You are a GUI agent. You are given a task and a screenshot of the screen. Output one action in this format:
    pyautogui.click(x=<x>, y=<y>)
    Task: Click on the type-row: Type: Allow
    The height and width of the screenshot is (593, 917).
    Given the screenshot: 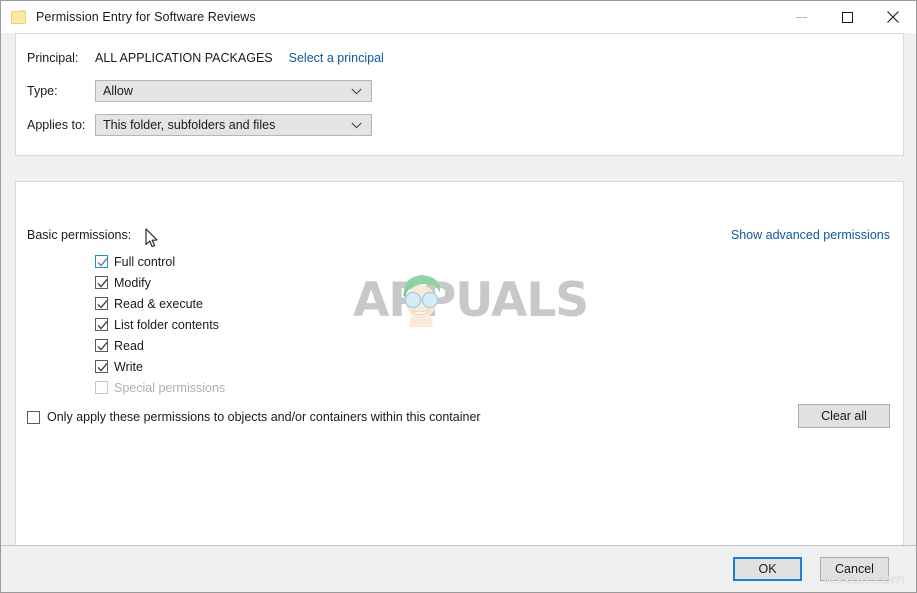 What is the action you would take?
    pyautogui.click(x=199, y=91)
    